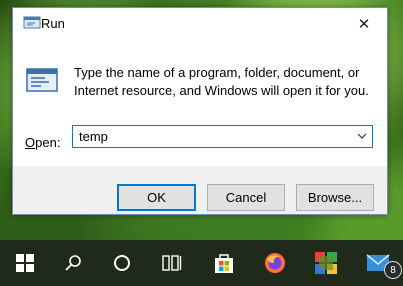 Image resolution: width=403 pixels, height=286 pixels. What do you see at coordinates (42, 80) in the screenshot?
I see `run-icon` at bounding box center [42, 80].